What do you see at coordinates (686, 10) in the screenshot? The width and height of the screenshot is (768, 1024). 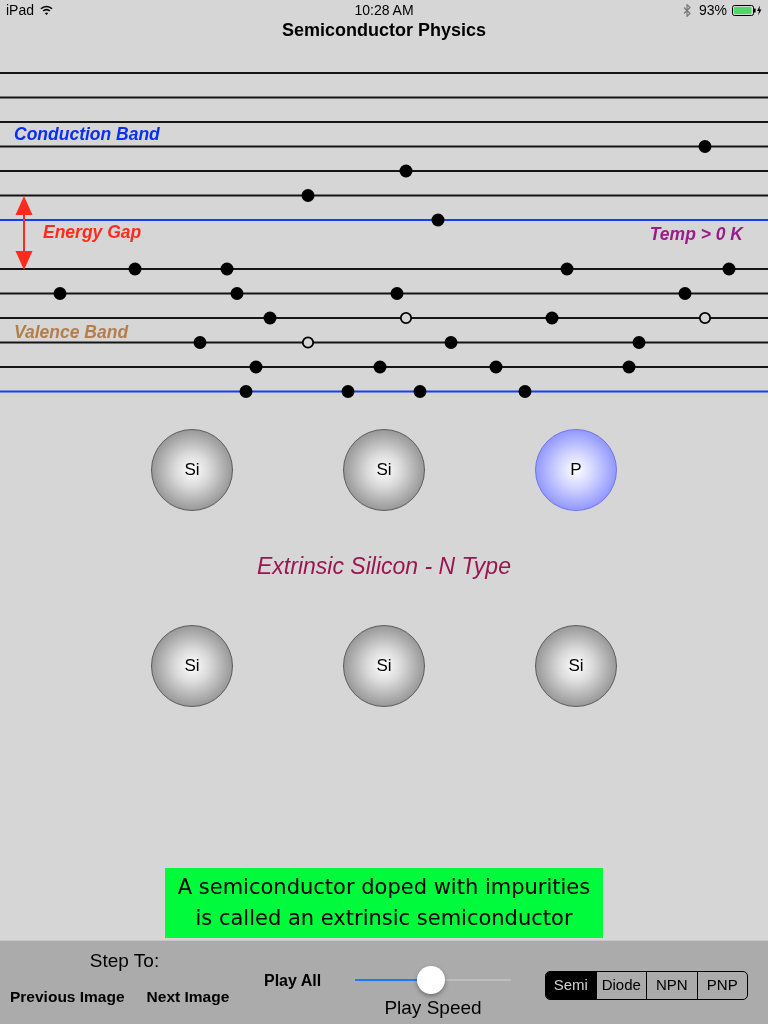 I see `bluetooth-icon` at bounding box center [686, 10].